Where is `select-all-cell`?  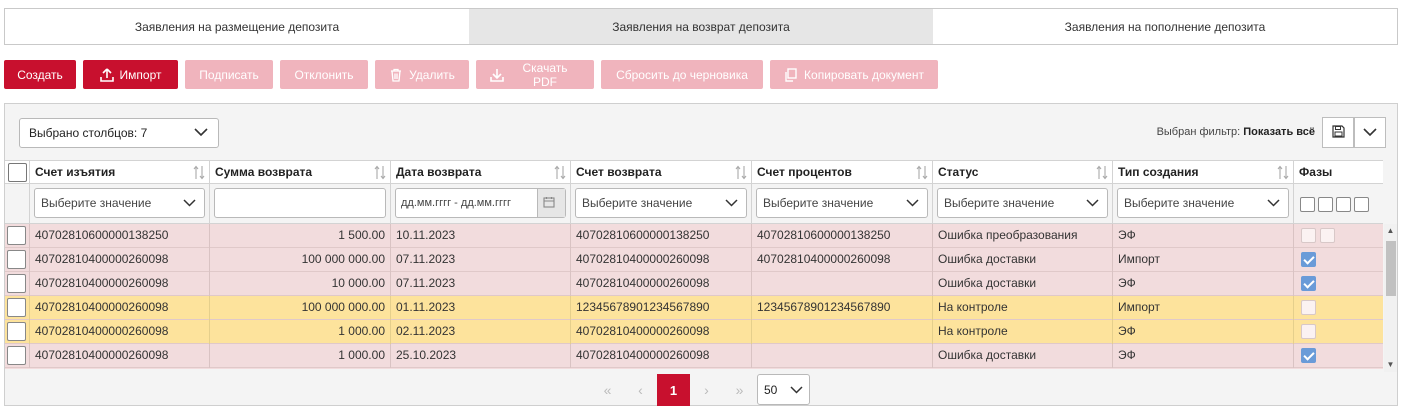 select-all-cell is located at coordinates (17, 172).